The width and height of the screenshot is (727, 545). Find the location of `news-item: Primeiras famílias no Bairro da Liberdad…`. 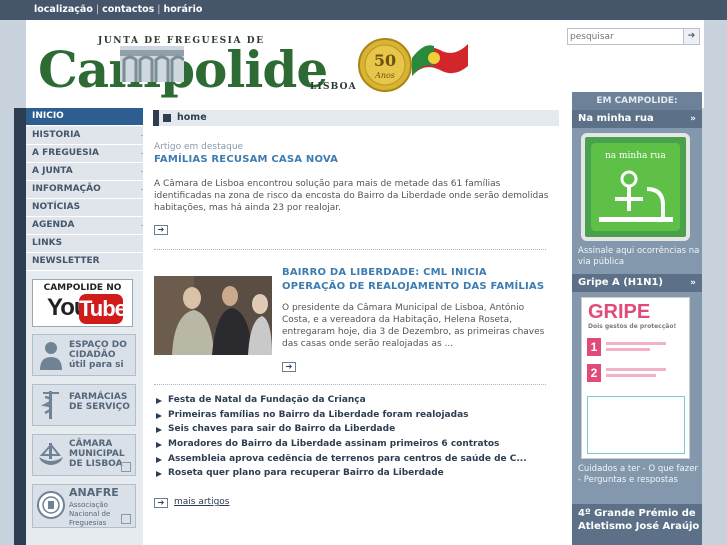

news-item: Primeiras famílias no Bairro da Liberdad… is located at coordinates (354, 417).